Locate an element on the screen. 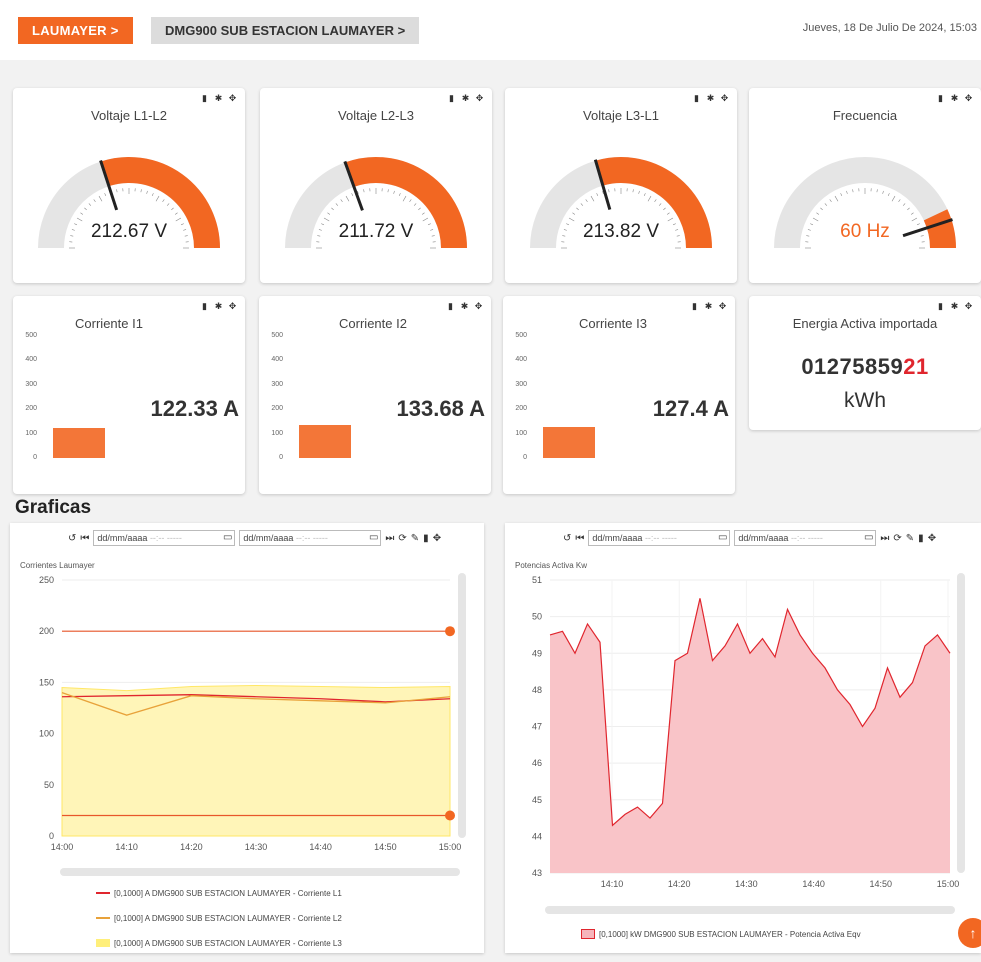  section-title: Graficas is located at coordinates (53, 508).